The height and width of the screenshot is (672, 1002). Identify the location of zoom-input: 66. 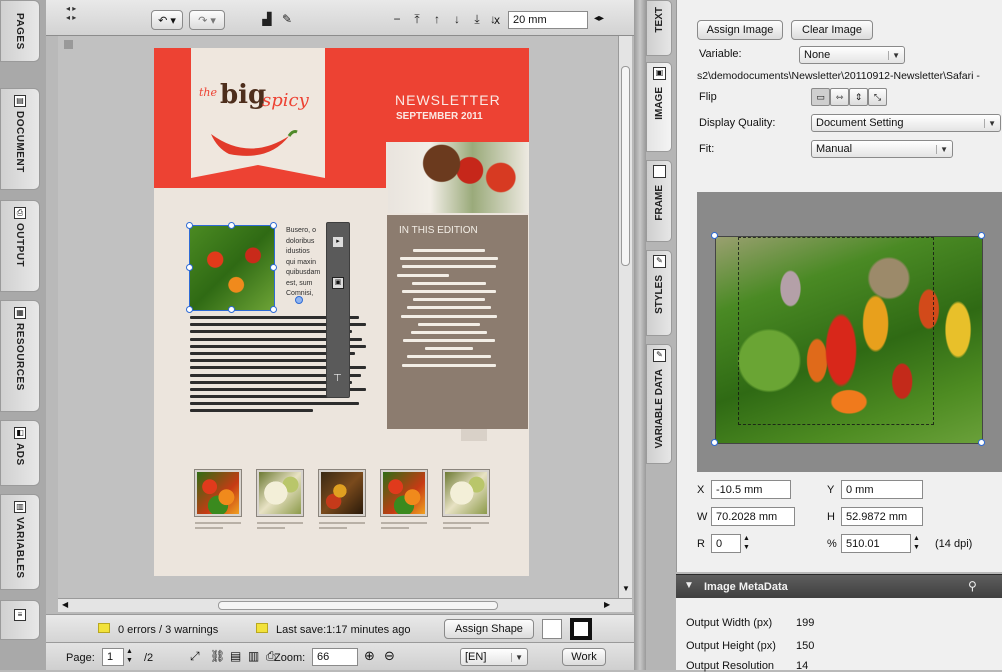
(335, 657).